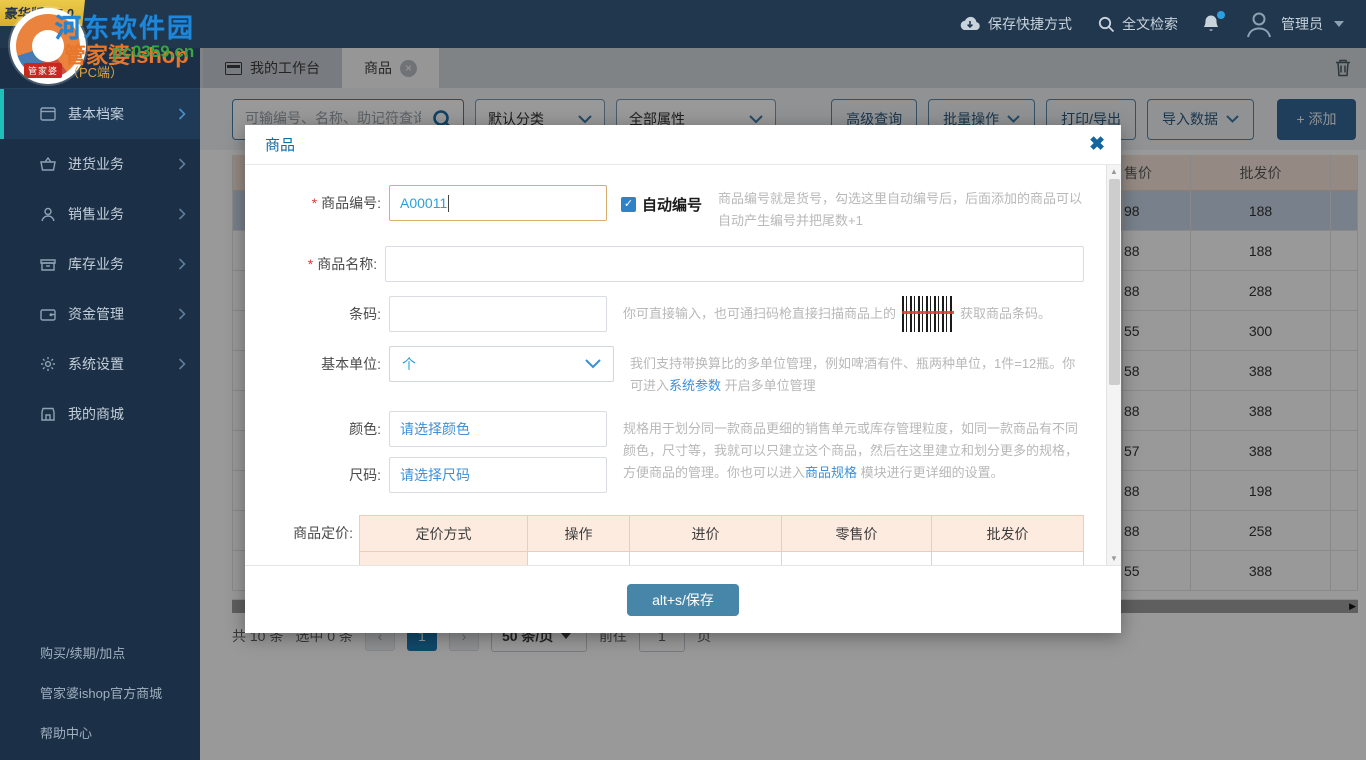 This screenshot has width=1366, height=760. I want to click on header-actions: 保存快捷方式 全文检索 管理员, so click(1151, 24).